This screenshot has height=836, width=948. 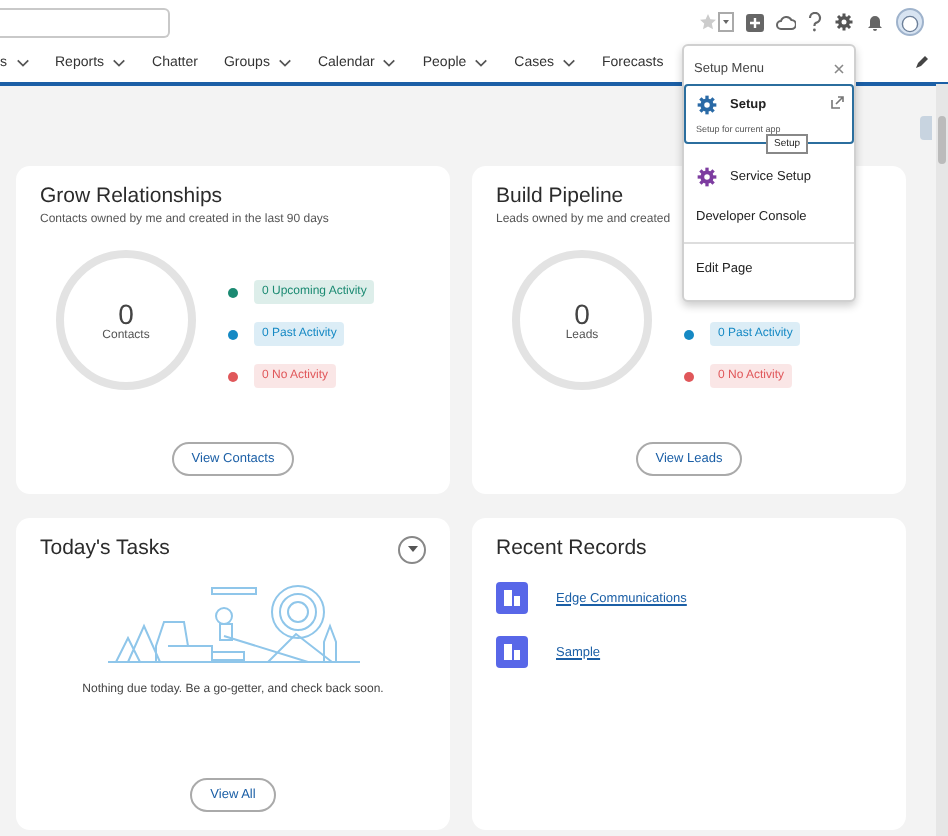 I want to click on scrollbar-thumb, so click(x=942, y=140).